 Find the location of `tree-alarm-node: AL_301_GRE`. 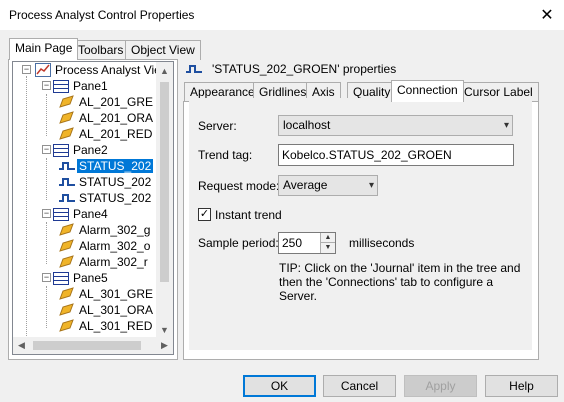

tree-alarm-node: AL_301_GRE is located at coordinates (107, 294).